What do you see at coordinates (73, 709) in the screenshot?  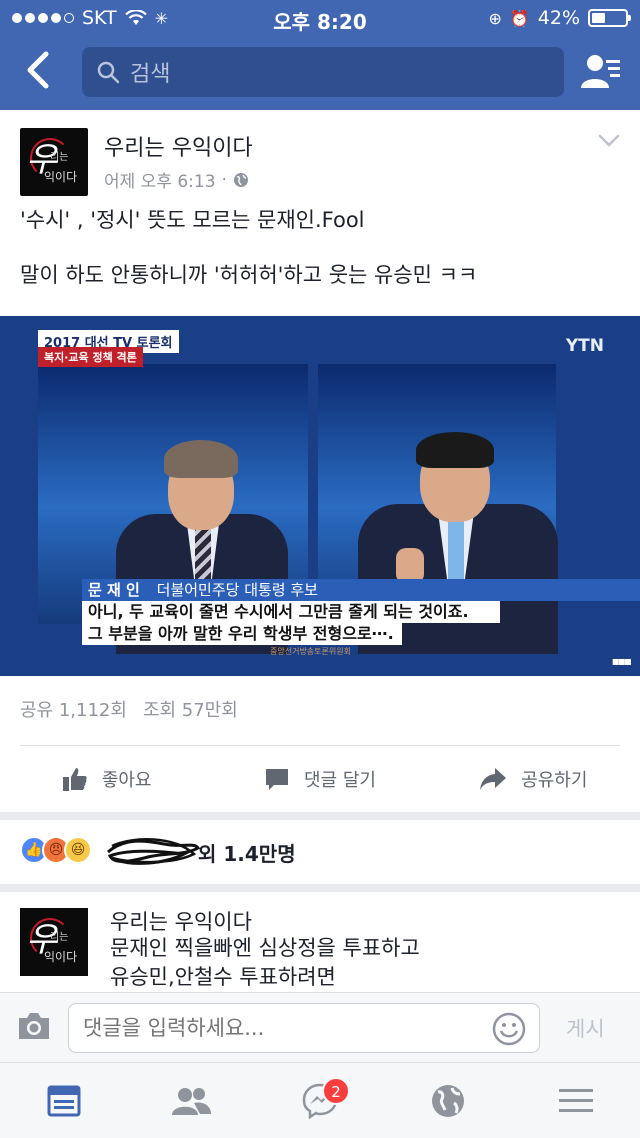 I see `share-count: 공유 1,112회` at bounding box center [73, 709].